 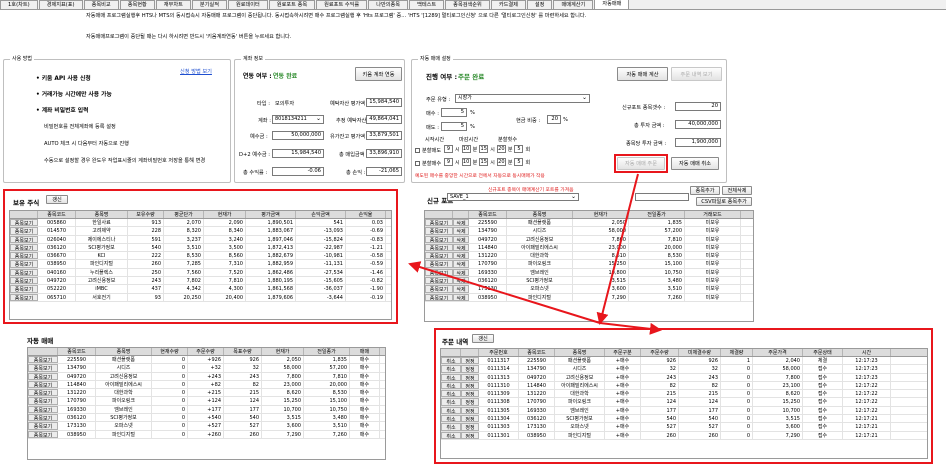 What do you see at coordinates (504, 292) in the screenshot?
I see `arrow-to-holdings` at bounding box center [504, 292].